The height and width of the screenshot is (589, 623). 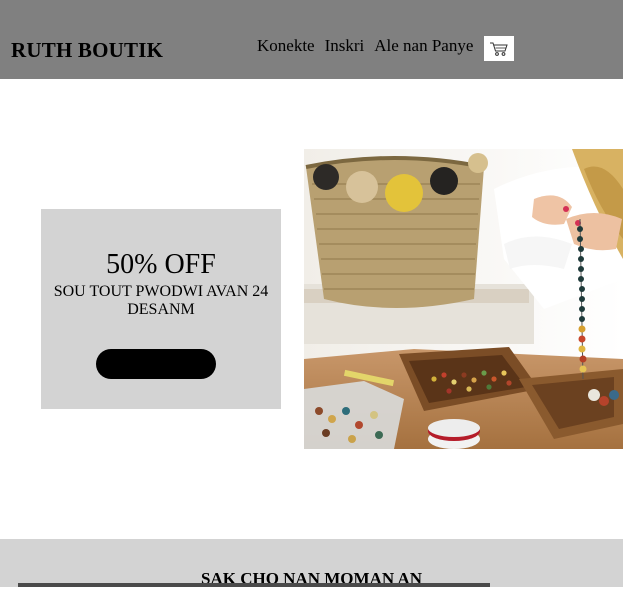 I want to click on featured-section: SAK CHO NAN MOMAN AN, so click(x=311, y=563).